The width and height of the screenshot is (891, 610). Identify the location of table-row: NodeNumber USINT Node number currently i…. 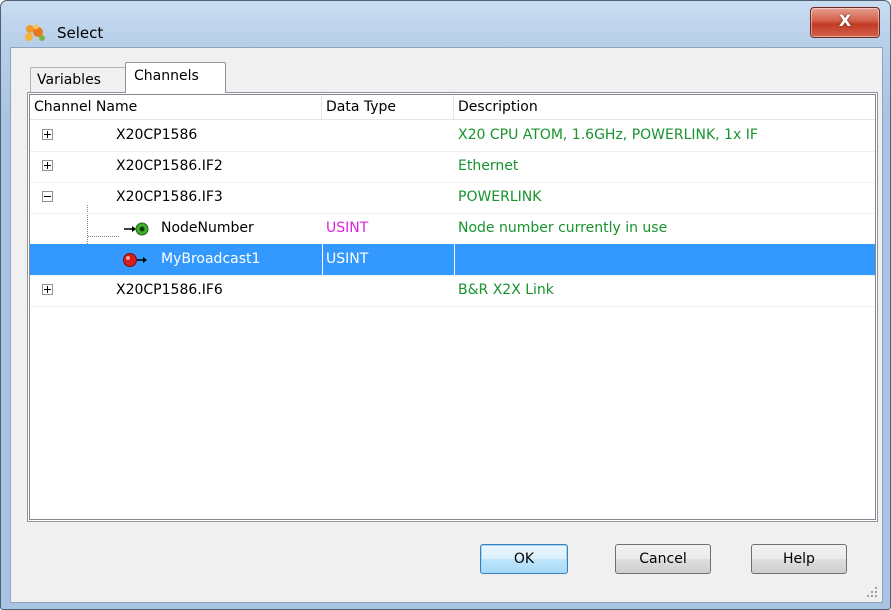
(452, 229).